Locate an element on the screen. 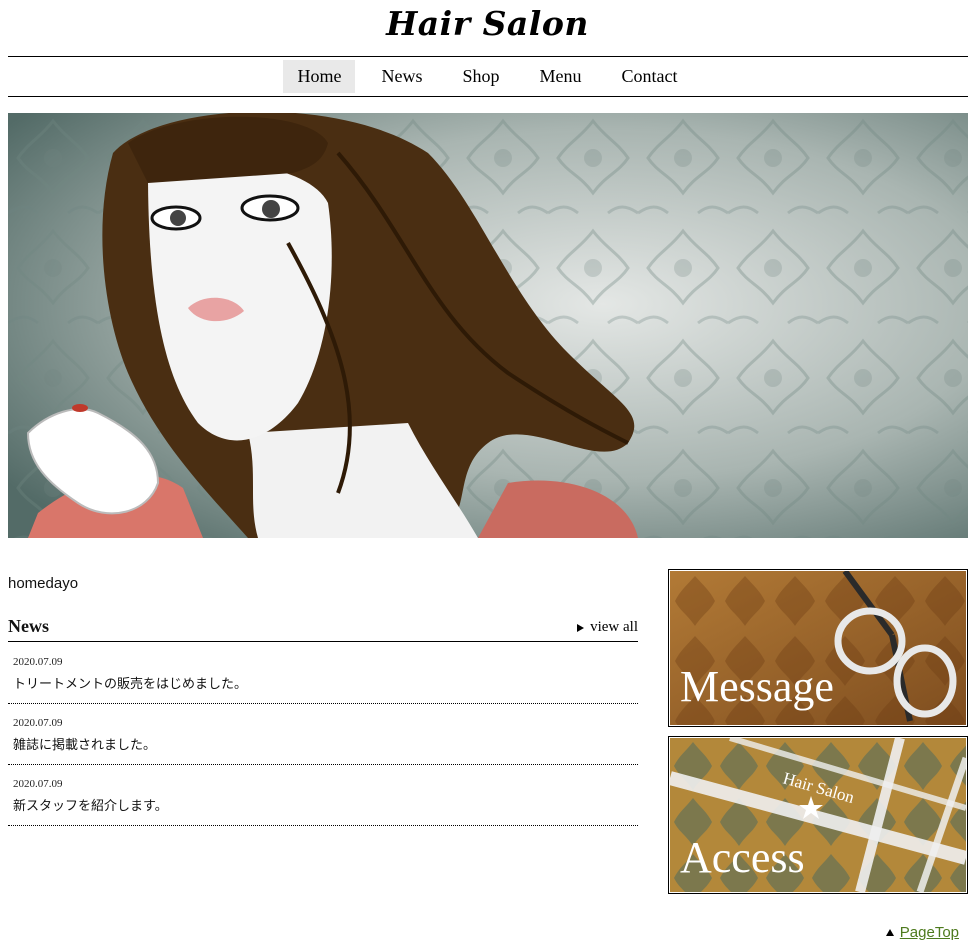 This screenshot has width=975, height=941. news-text: 雑誌に掲載されました。 is located at coordinates (85, 745).